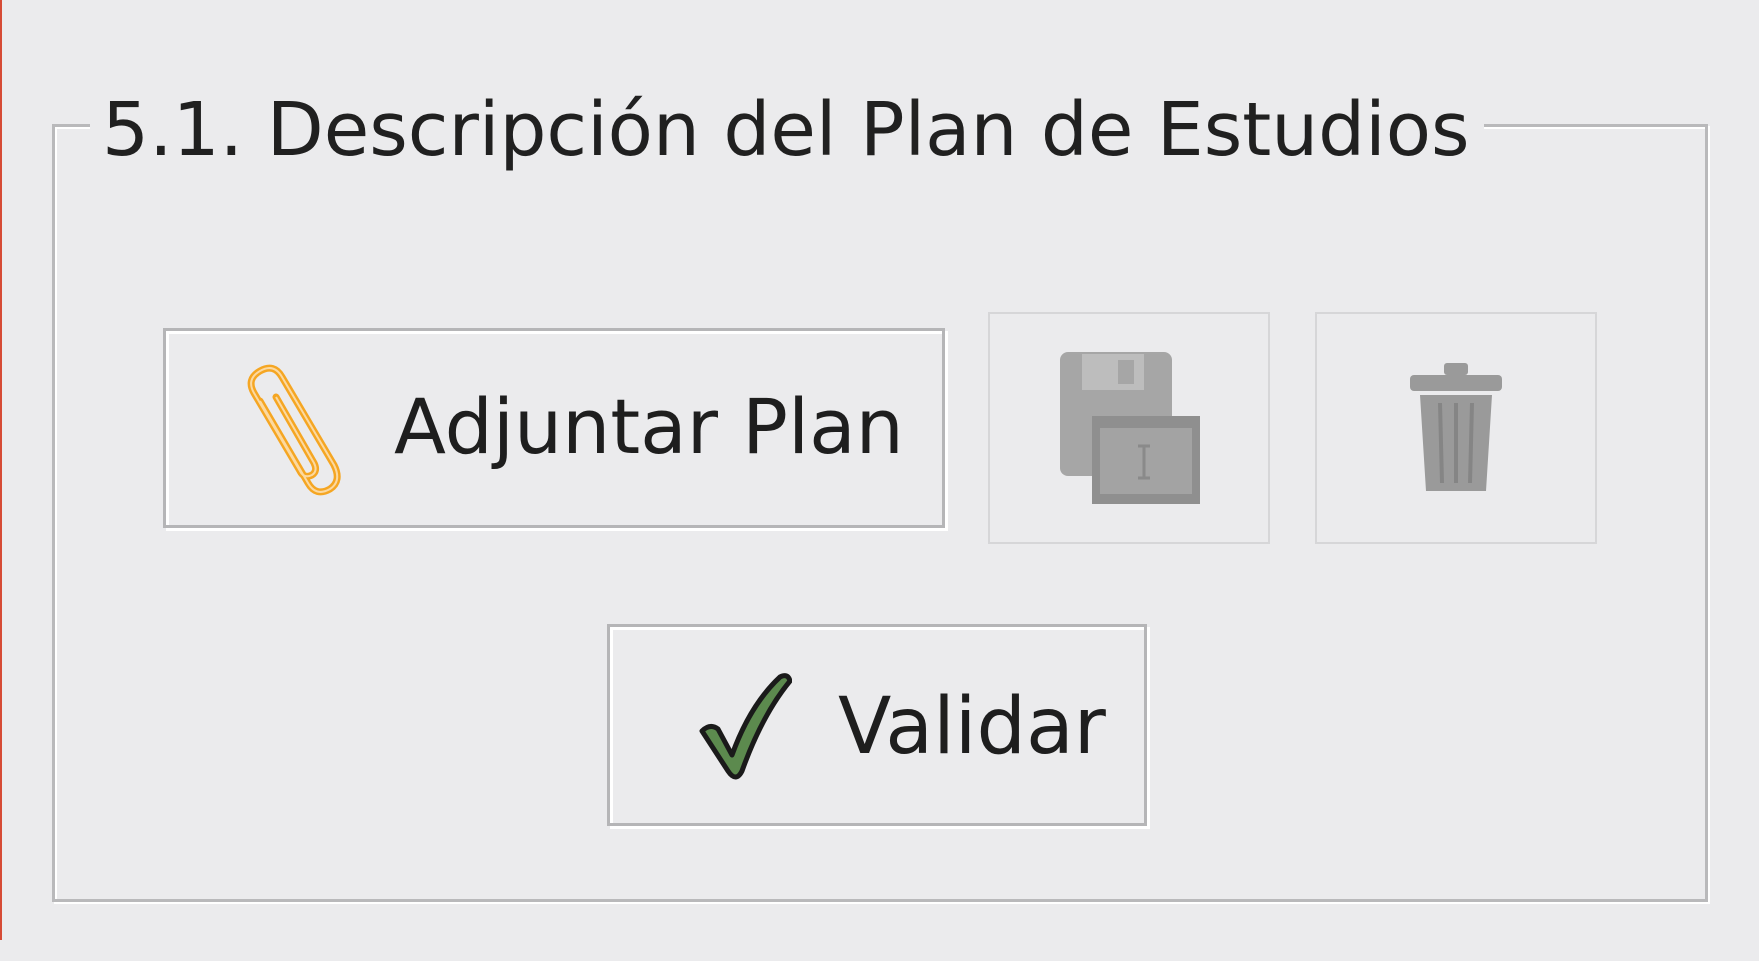 This screenshot has height=961, width=1759. I want to click on groupbox-title: 5.1. Descripción del Plan de Estudios, so click(787, 130).